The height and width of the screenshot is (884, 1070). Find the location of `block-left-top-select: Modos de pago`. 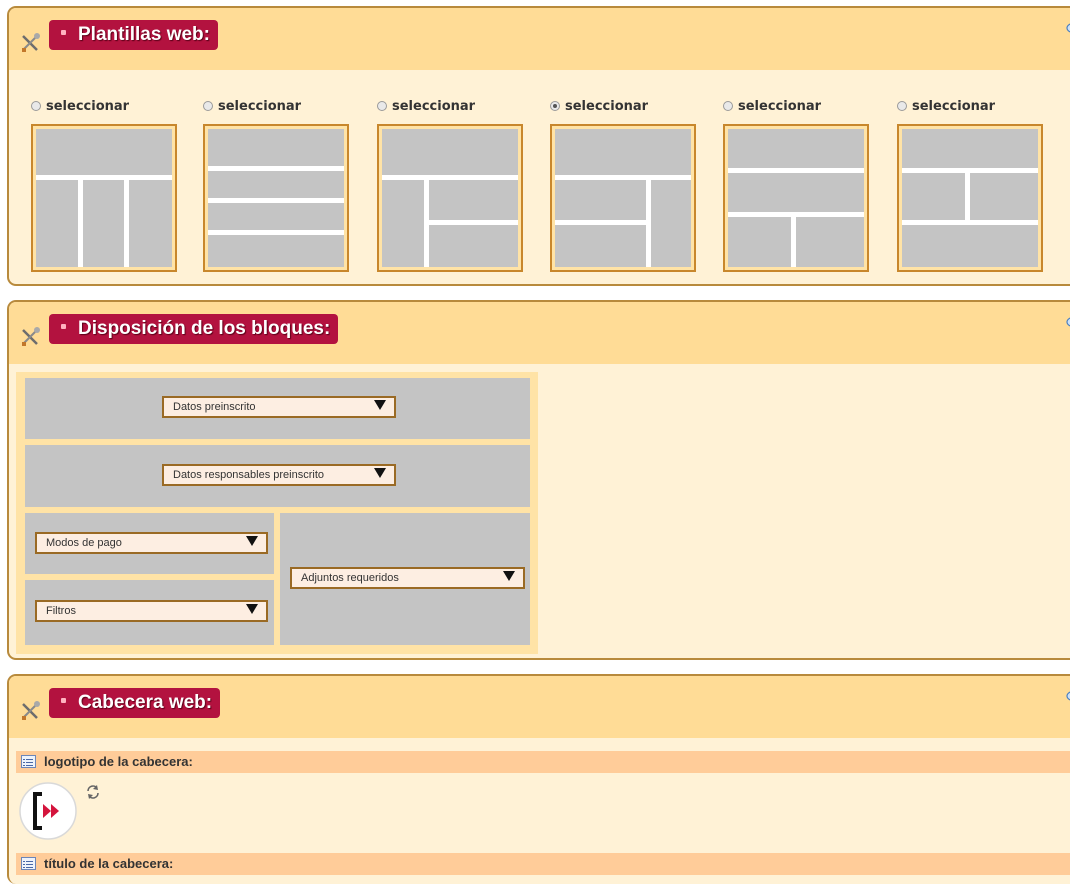

block-left-top-select: Modos de pago is located at coordinates (151, 543).